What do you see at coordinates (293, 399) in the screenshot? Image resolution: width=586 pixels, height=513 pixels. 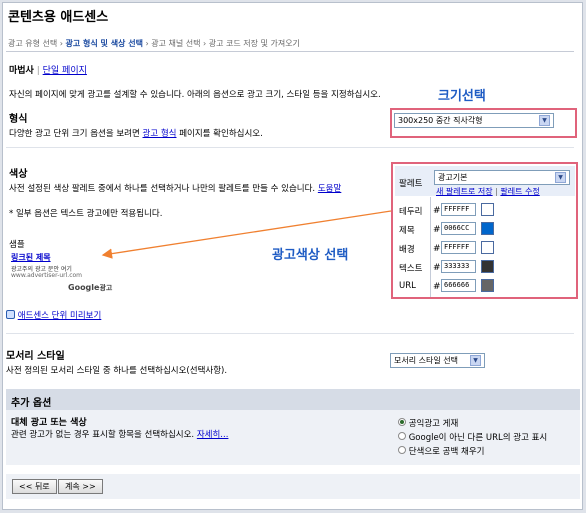 I see `additional-options-header` at bounding box center [293, 399].